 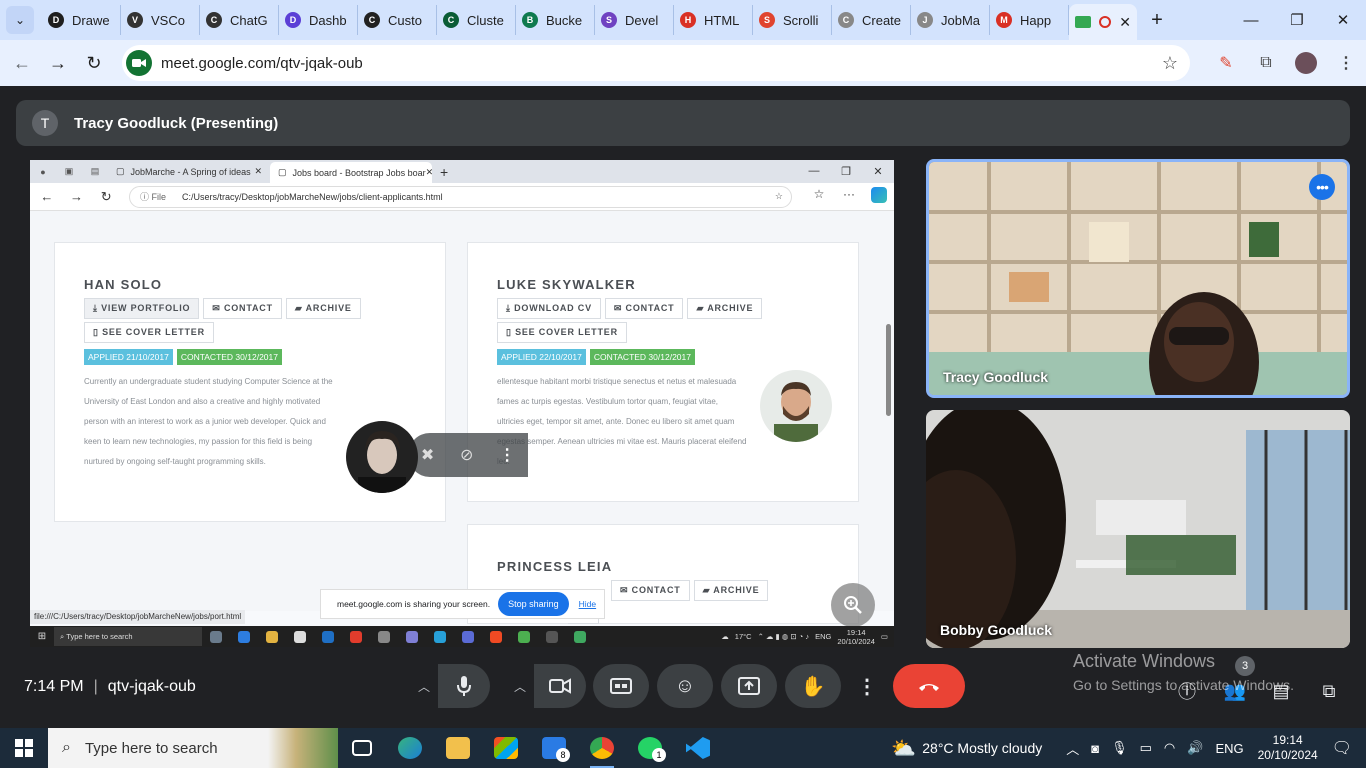 What do you see at coordinates (554, 748) in the screenshot?
I see `mail-icon: 8` at bounding box center [554, 748].